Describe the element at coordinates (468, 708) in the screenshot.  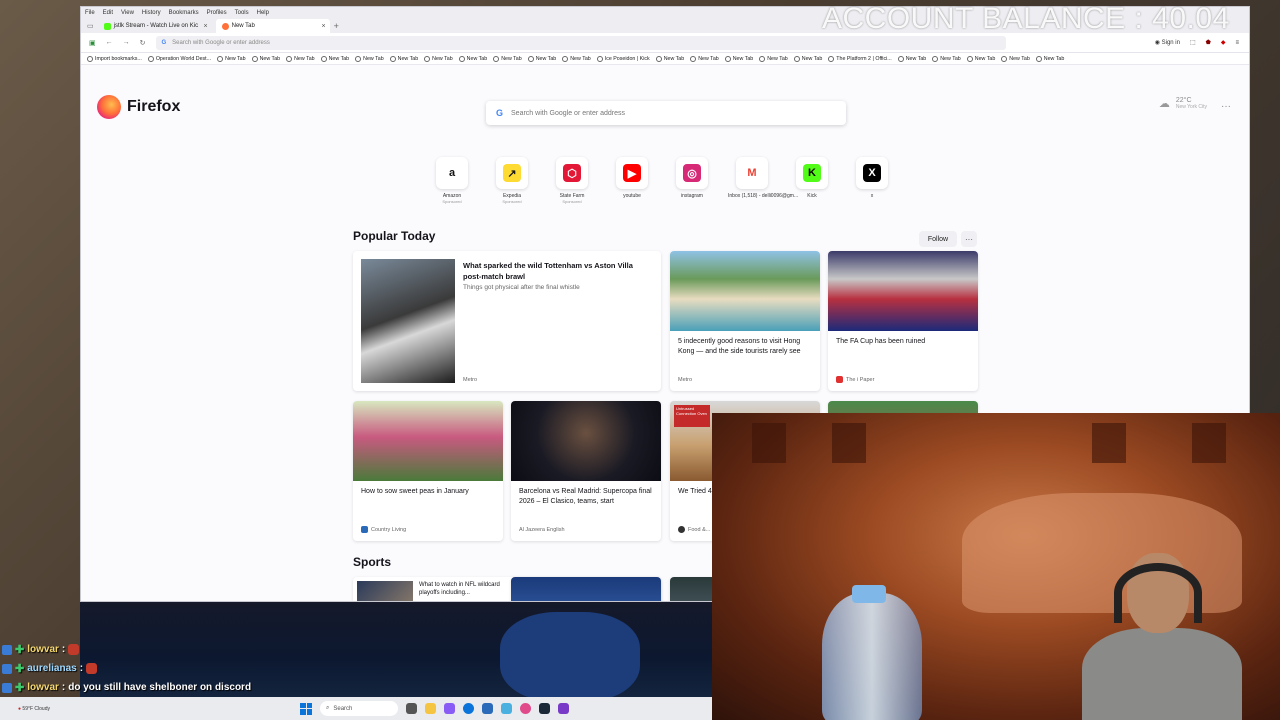
I see `edge-icon` at that location.